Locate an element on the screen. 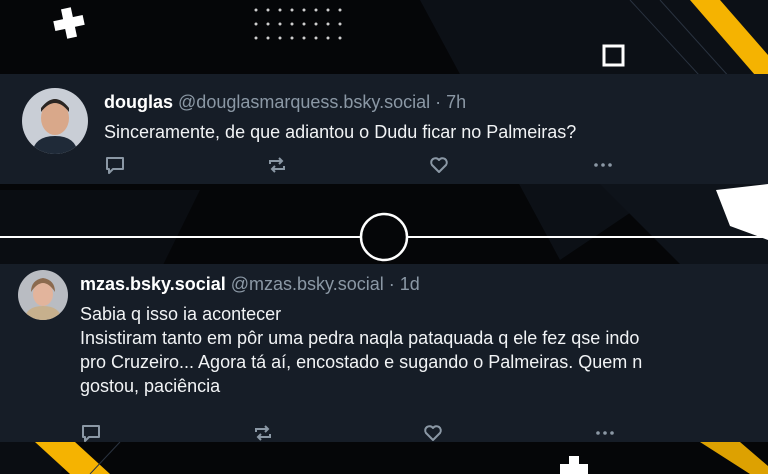  circle-icon is located at coordinates (384, 237).